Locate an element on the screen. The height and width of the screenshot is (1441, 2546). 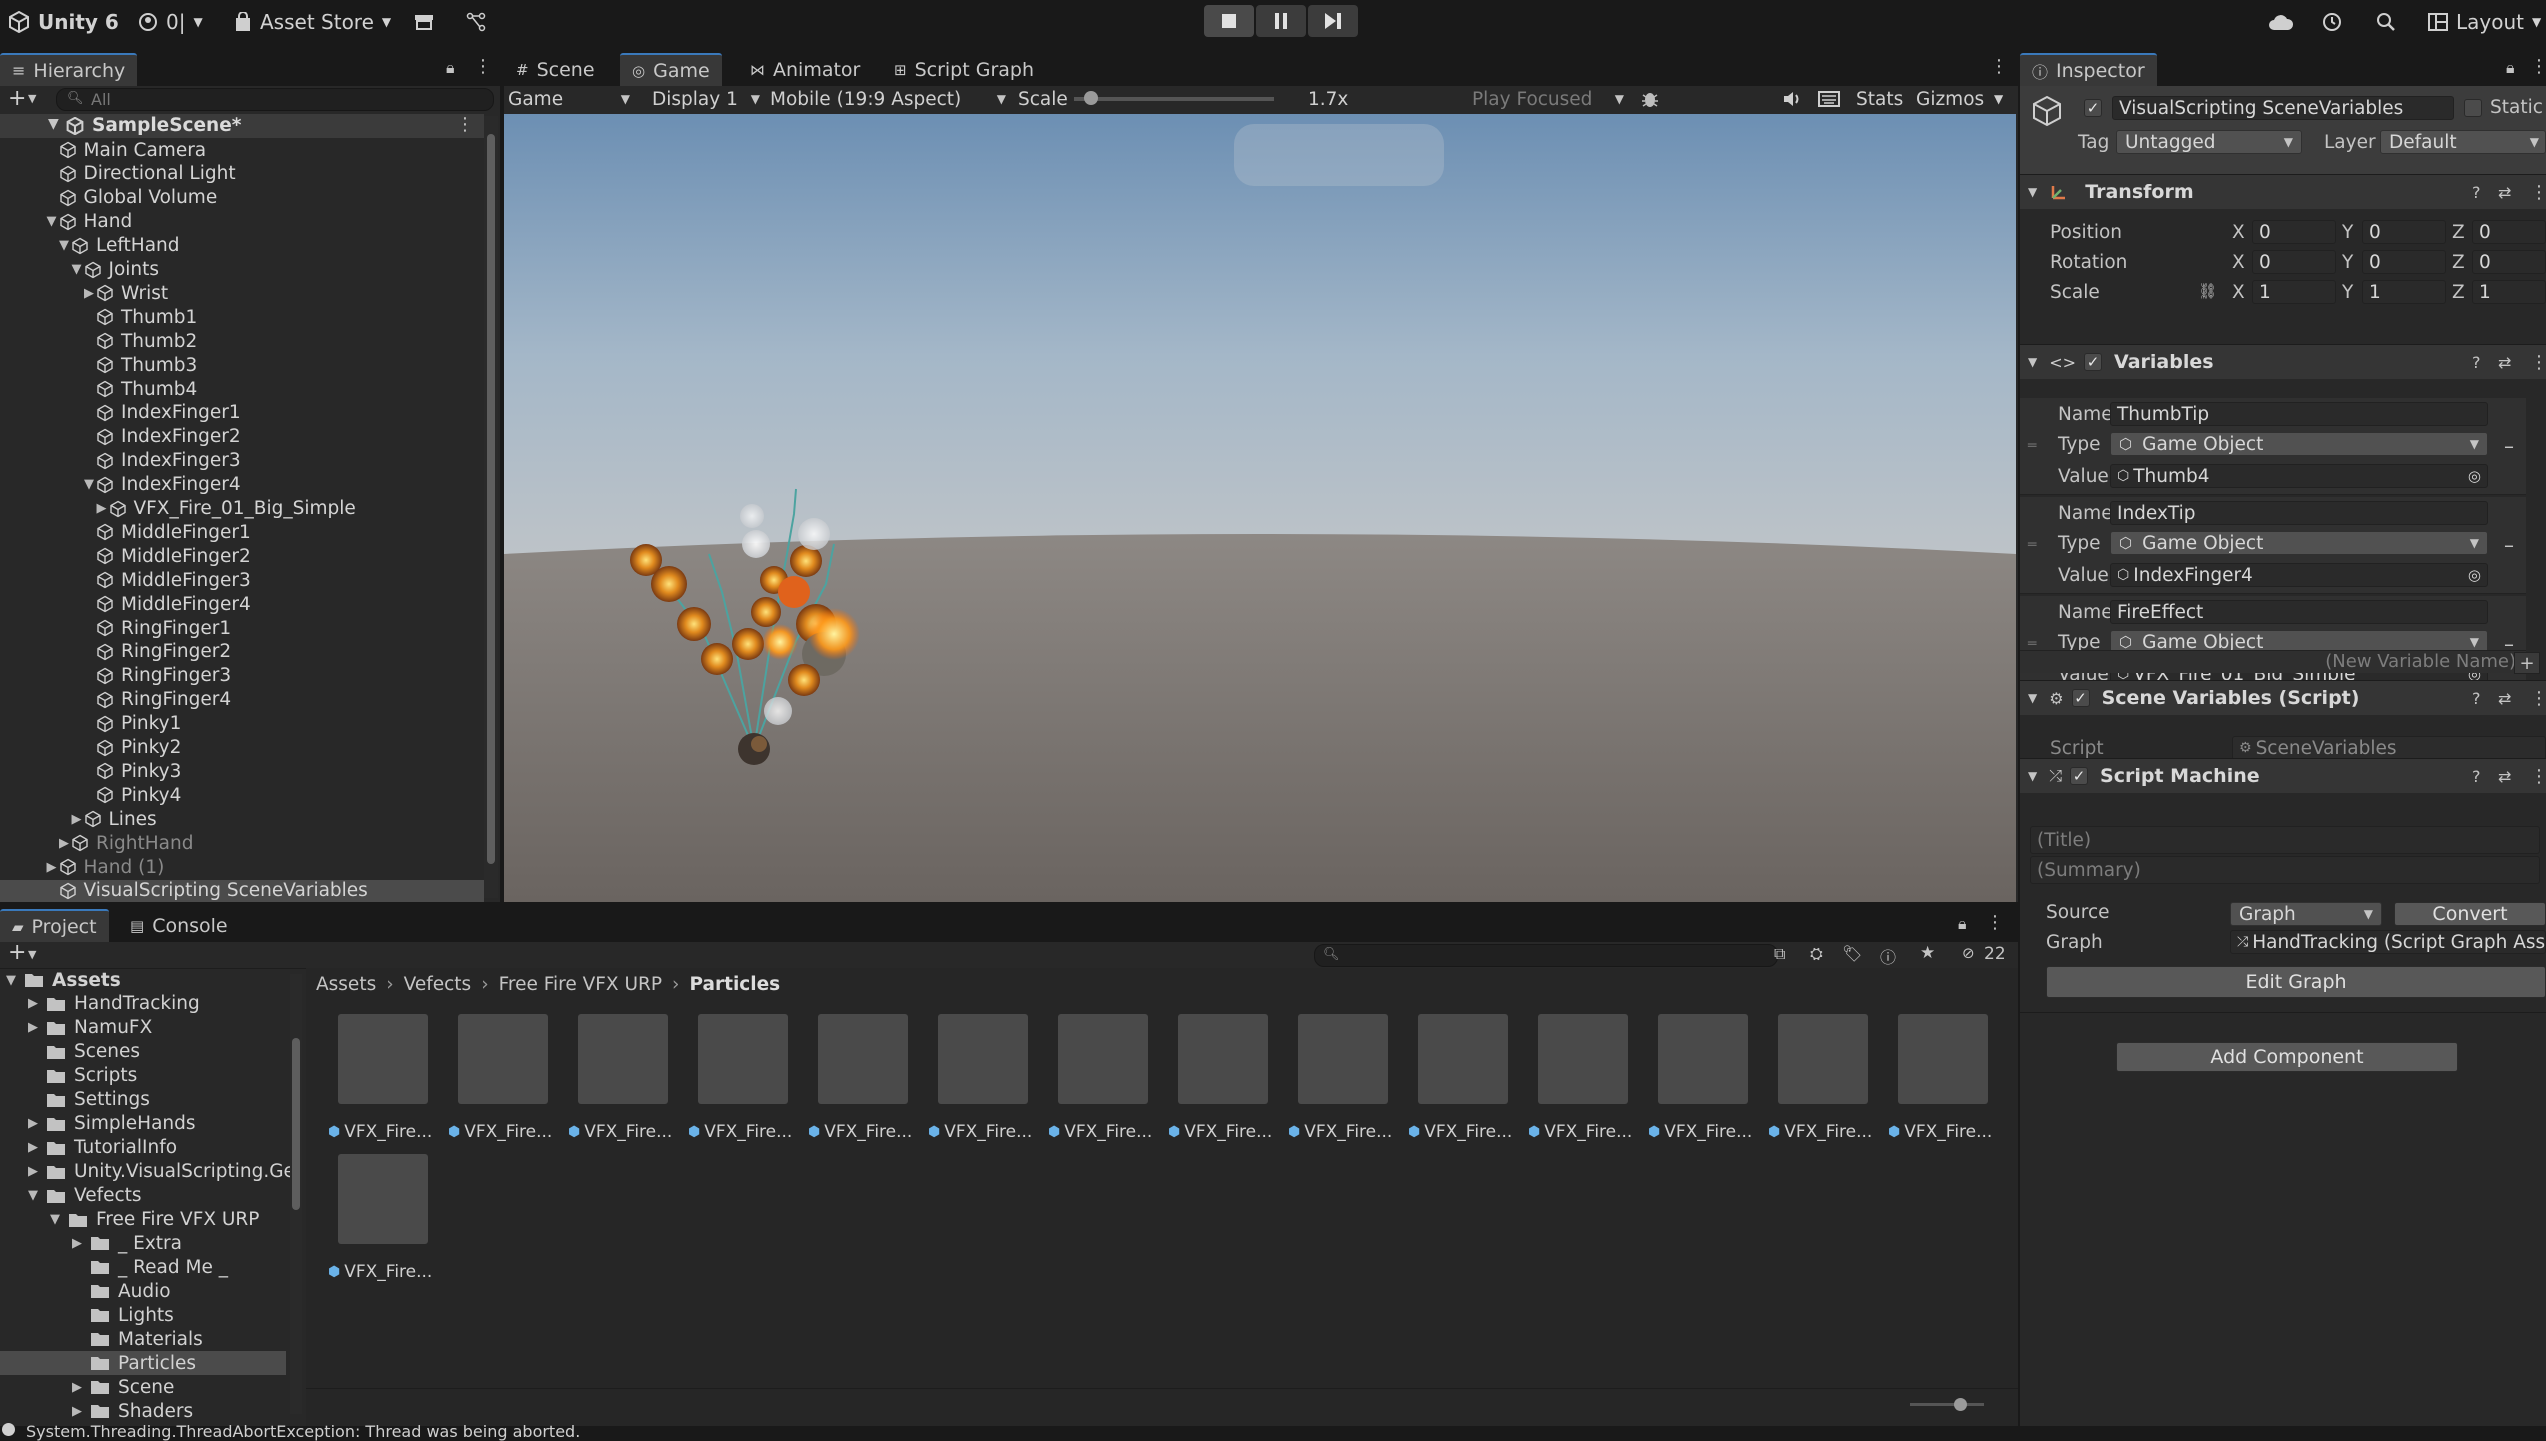
project-folder-item: Materials is located at coordinates (143, 1339).